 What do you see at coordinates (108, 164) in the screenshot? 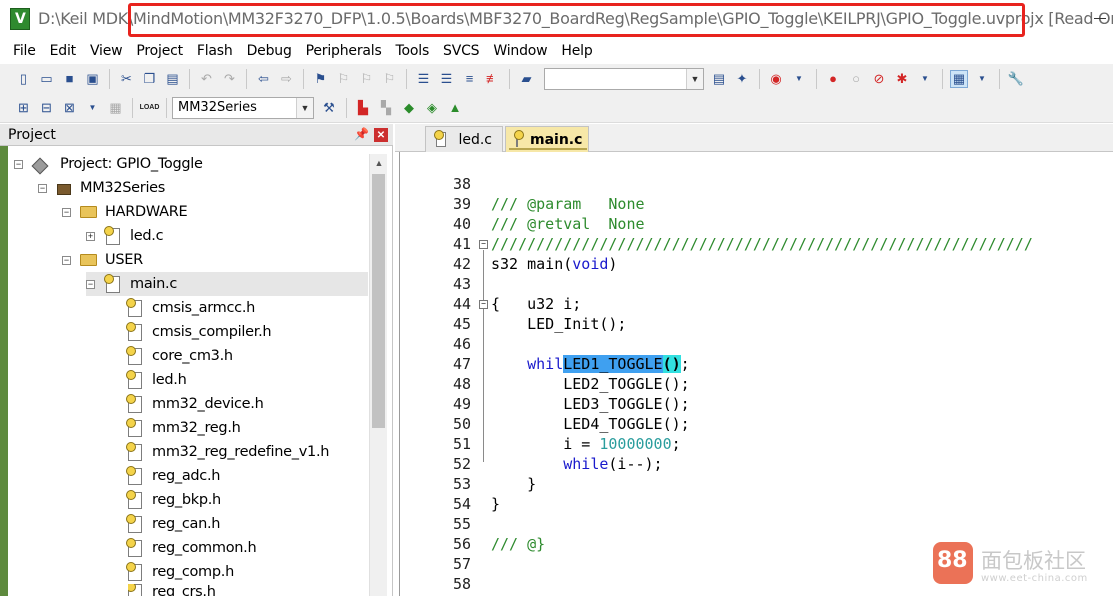
I see `tree-project-root: − Project: GPIO_Toggle` at bounding box center [108, 164].